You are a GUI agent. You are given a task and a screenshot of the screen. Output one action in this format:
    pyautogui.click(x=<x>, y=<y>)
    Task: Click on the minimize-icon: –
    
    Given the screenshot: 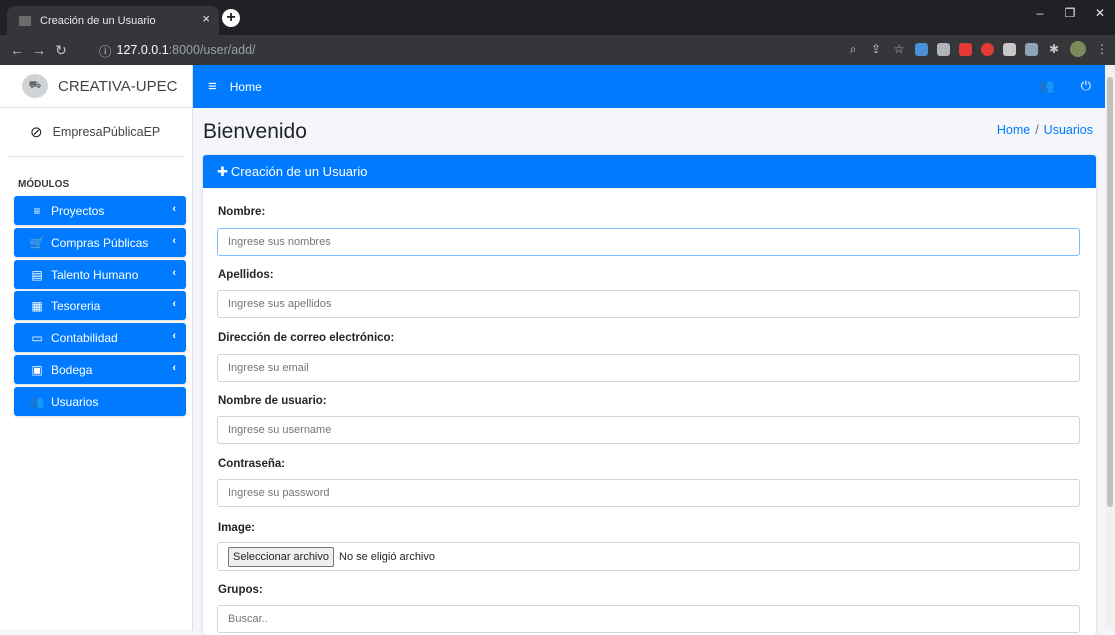 What is the action you would take?
    pyautogui.click(x=1040, y=15)
    